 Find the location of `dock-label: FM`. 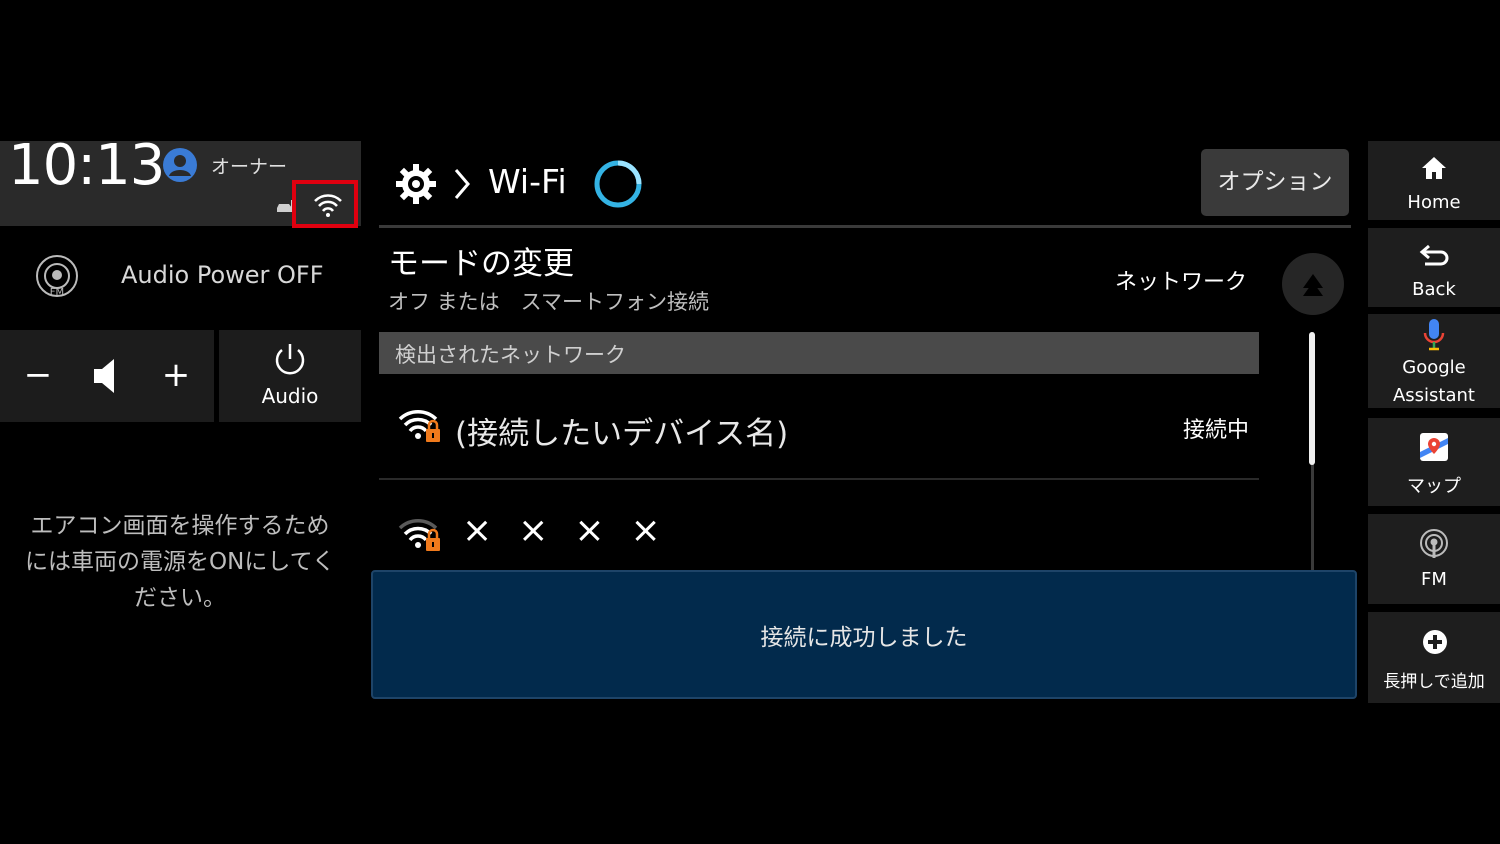

dock-label: FM is located at coordinates (1434, 579).